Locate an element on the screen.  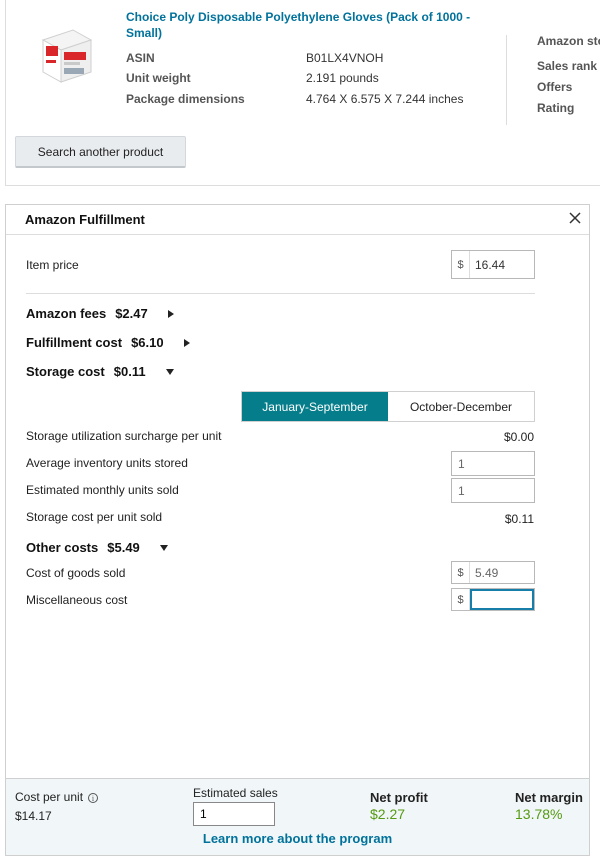
close-icon is located at coordinates (575, 217).